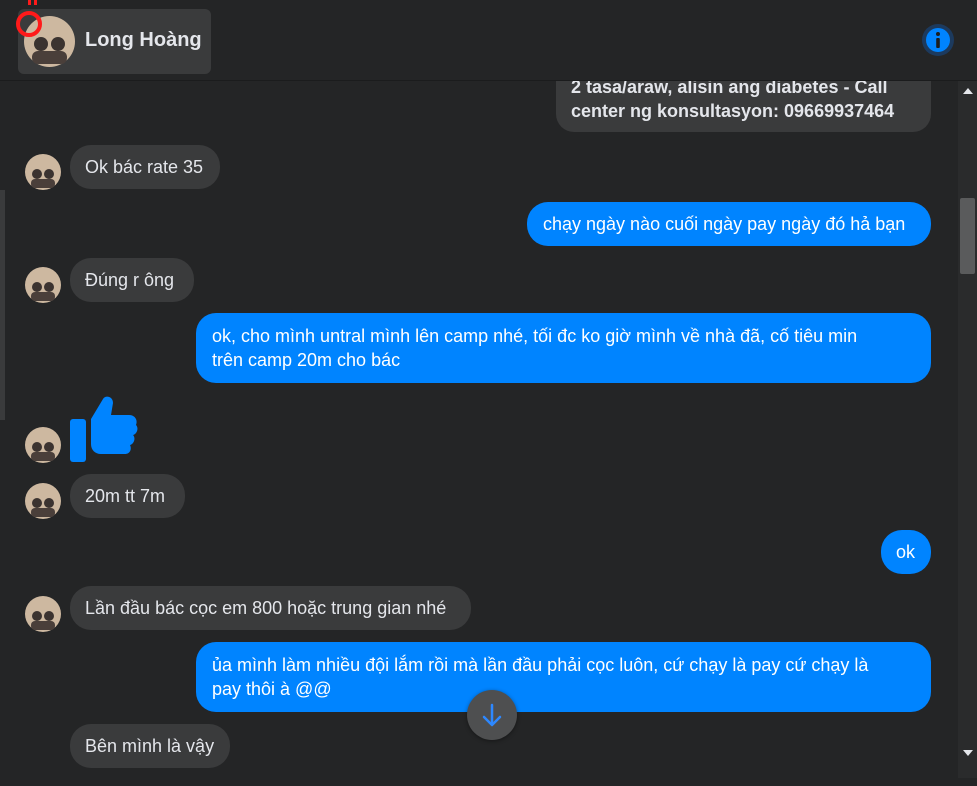 The width and height of the screenshot is (977, 786). What do you see at coordinates (968, 753) in the screenshot?
I see `scroll-down-arrow-icon` at bounding box center [968, 753].